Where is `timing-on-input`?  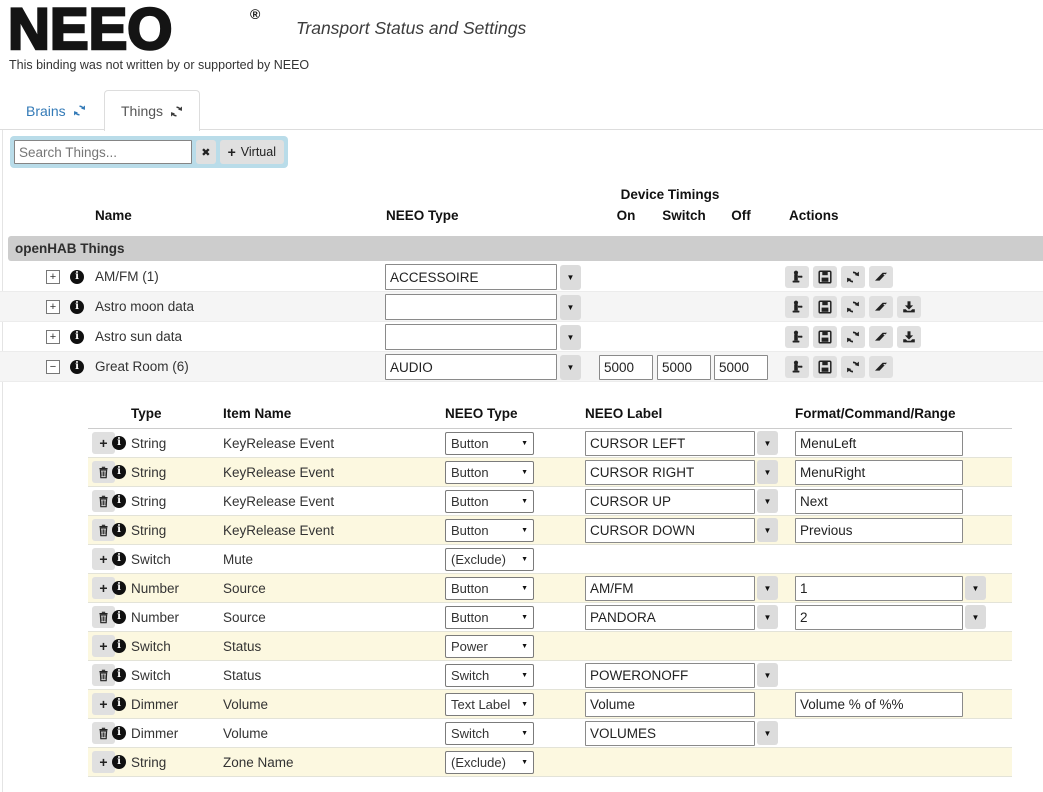
timing-on-input is located at coordinates (626, 367).